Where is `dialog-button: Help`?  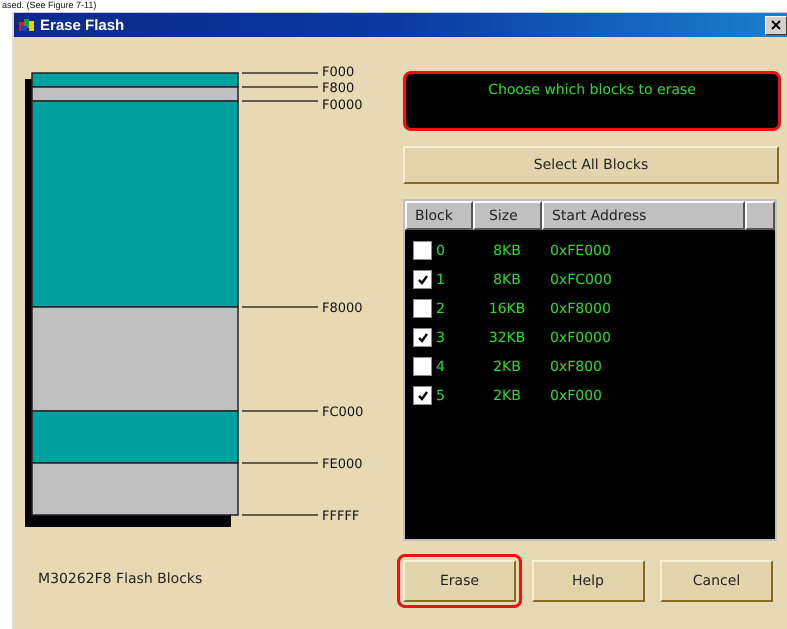
dialog-button: Help is located at coordinates (588, 581).